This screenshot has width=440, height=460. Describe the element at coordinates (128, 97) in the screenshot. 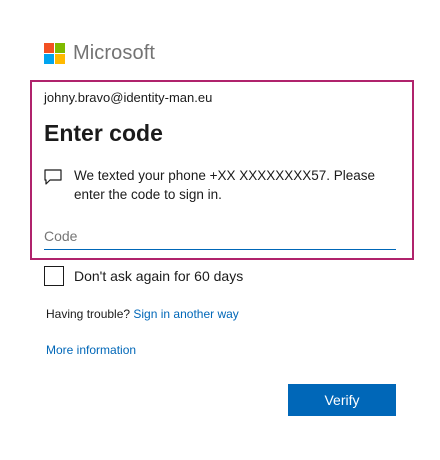

I see `user-identity: johny.bravo@identity-man.eu` at that location.